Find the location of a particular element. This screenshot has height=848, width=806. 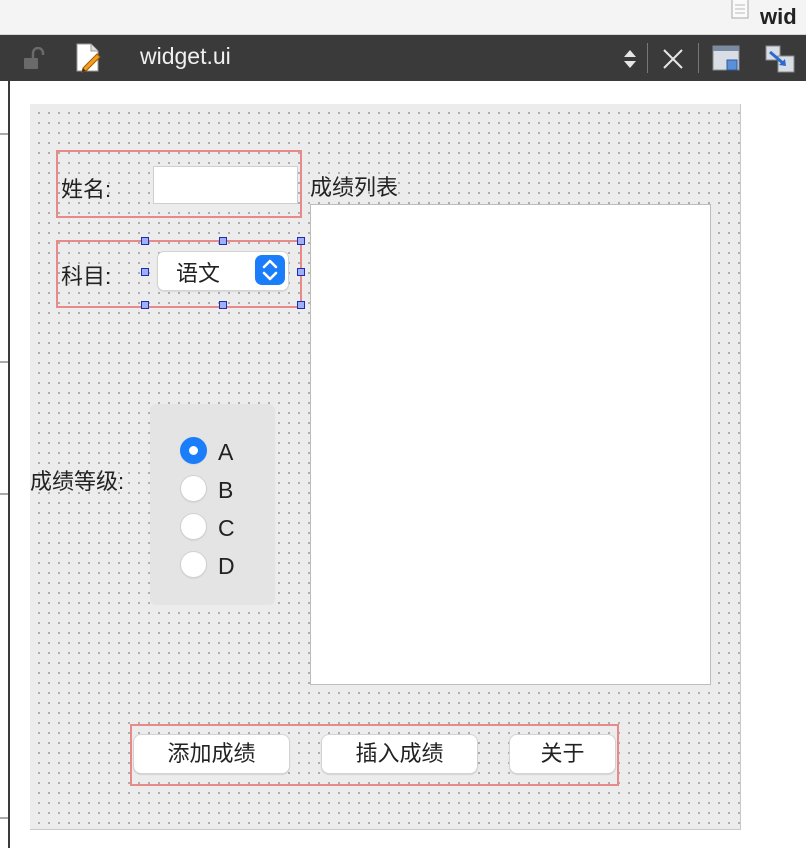

subject-combobox-value: 语文 is located at coordinates (198, 273).